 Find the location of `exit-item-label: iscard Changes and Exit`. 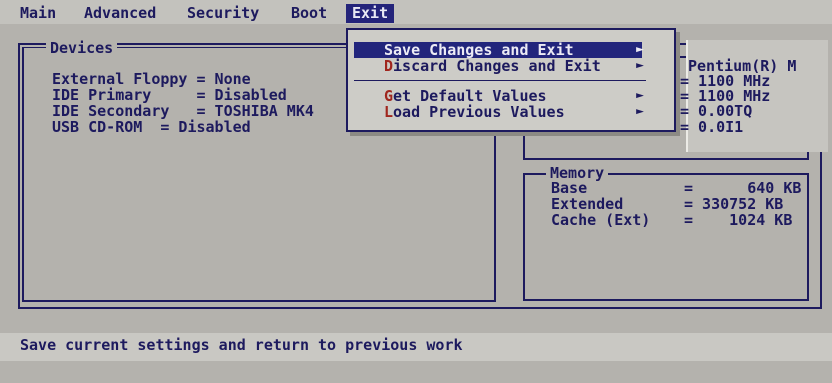

exit-item-label: iscard Changes and Exit is located at coordinates (497, 66).